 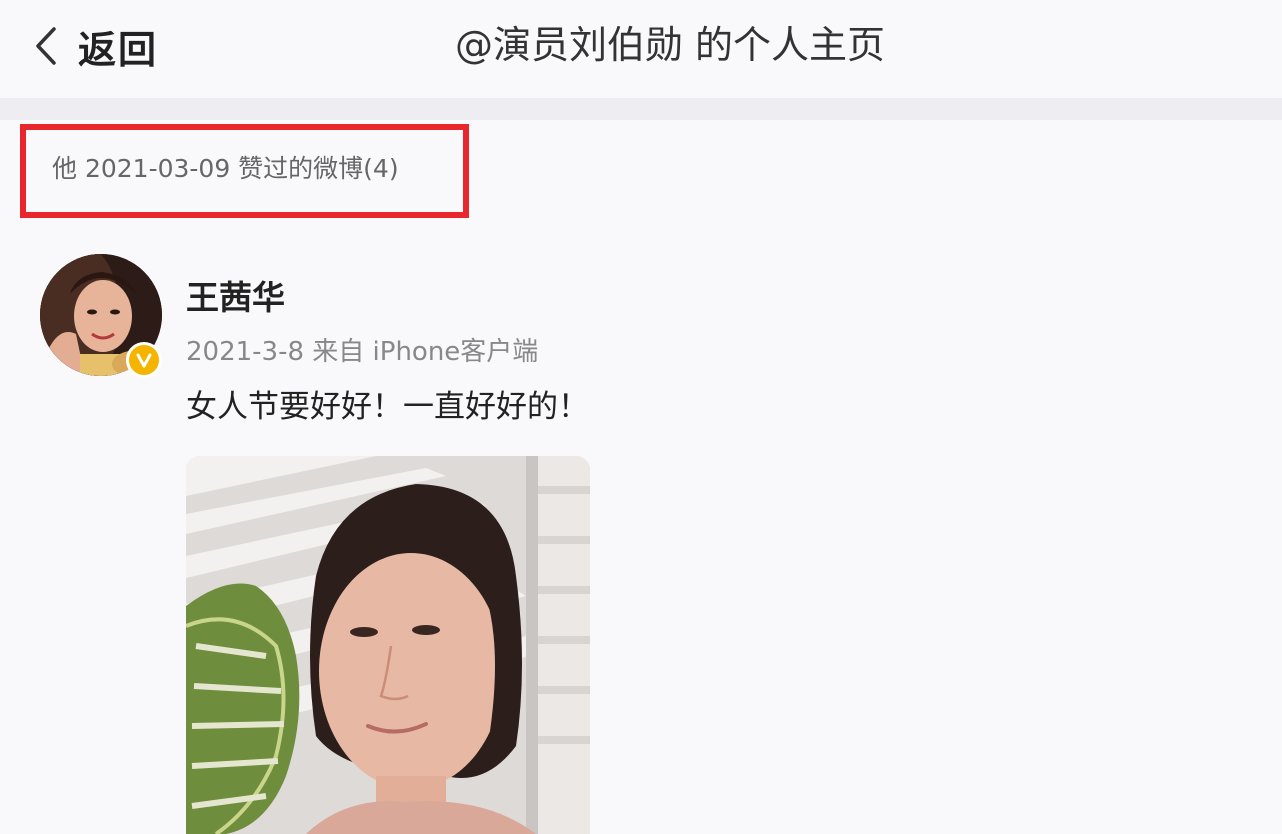 I want to click on post-photo, so click(x=388, y=645).